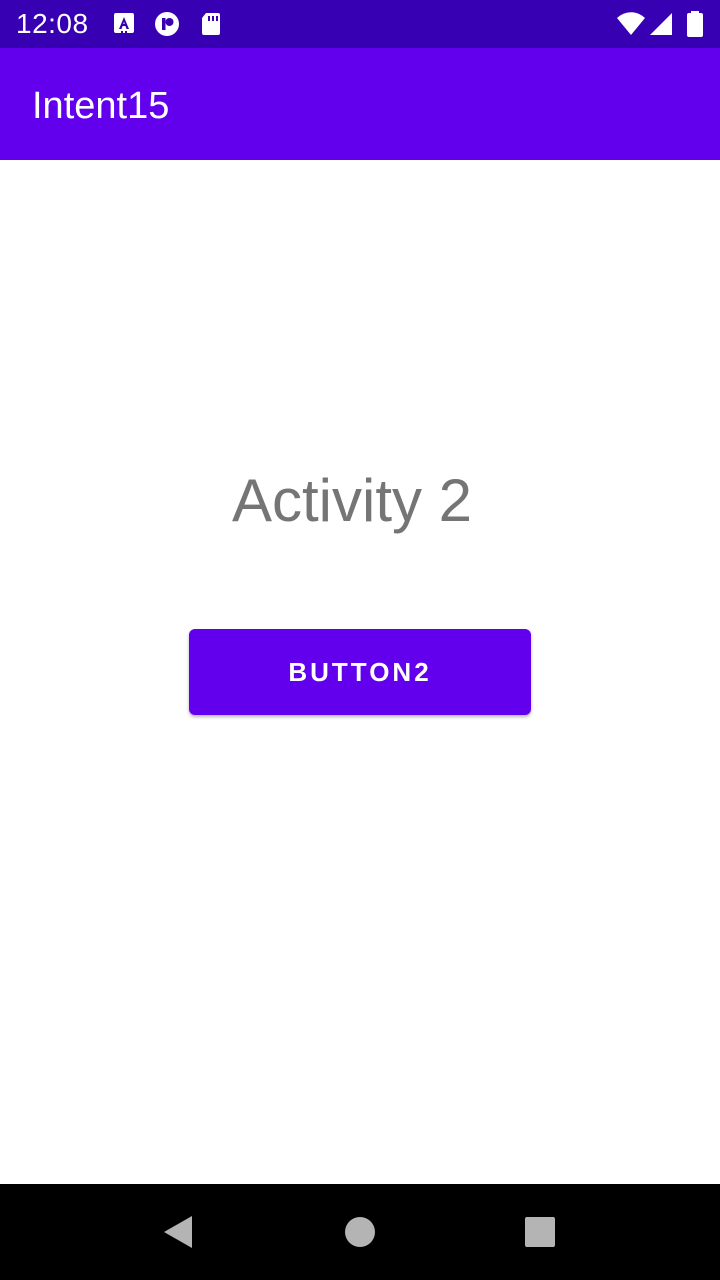  I want to click on record-icon, so click(167, 24).